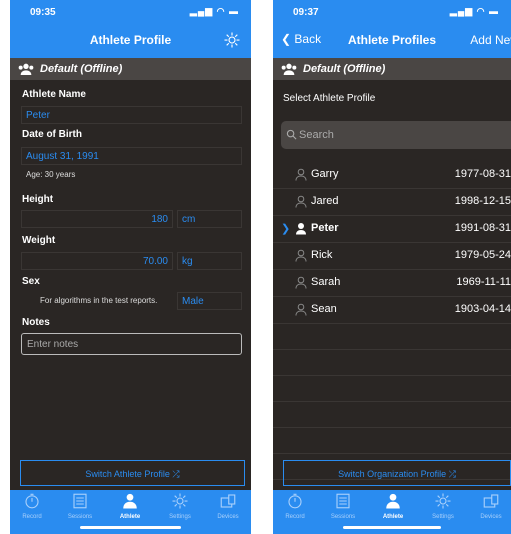 The width and height of the screenshot is (511, 534). I want to click on athlete-name-label: Athlete Name, so click(54, 94).